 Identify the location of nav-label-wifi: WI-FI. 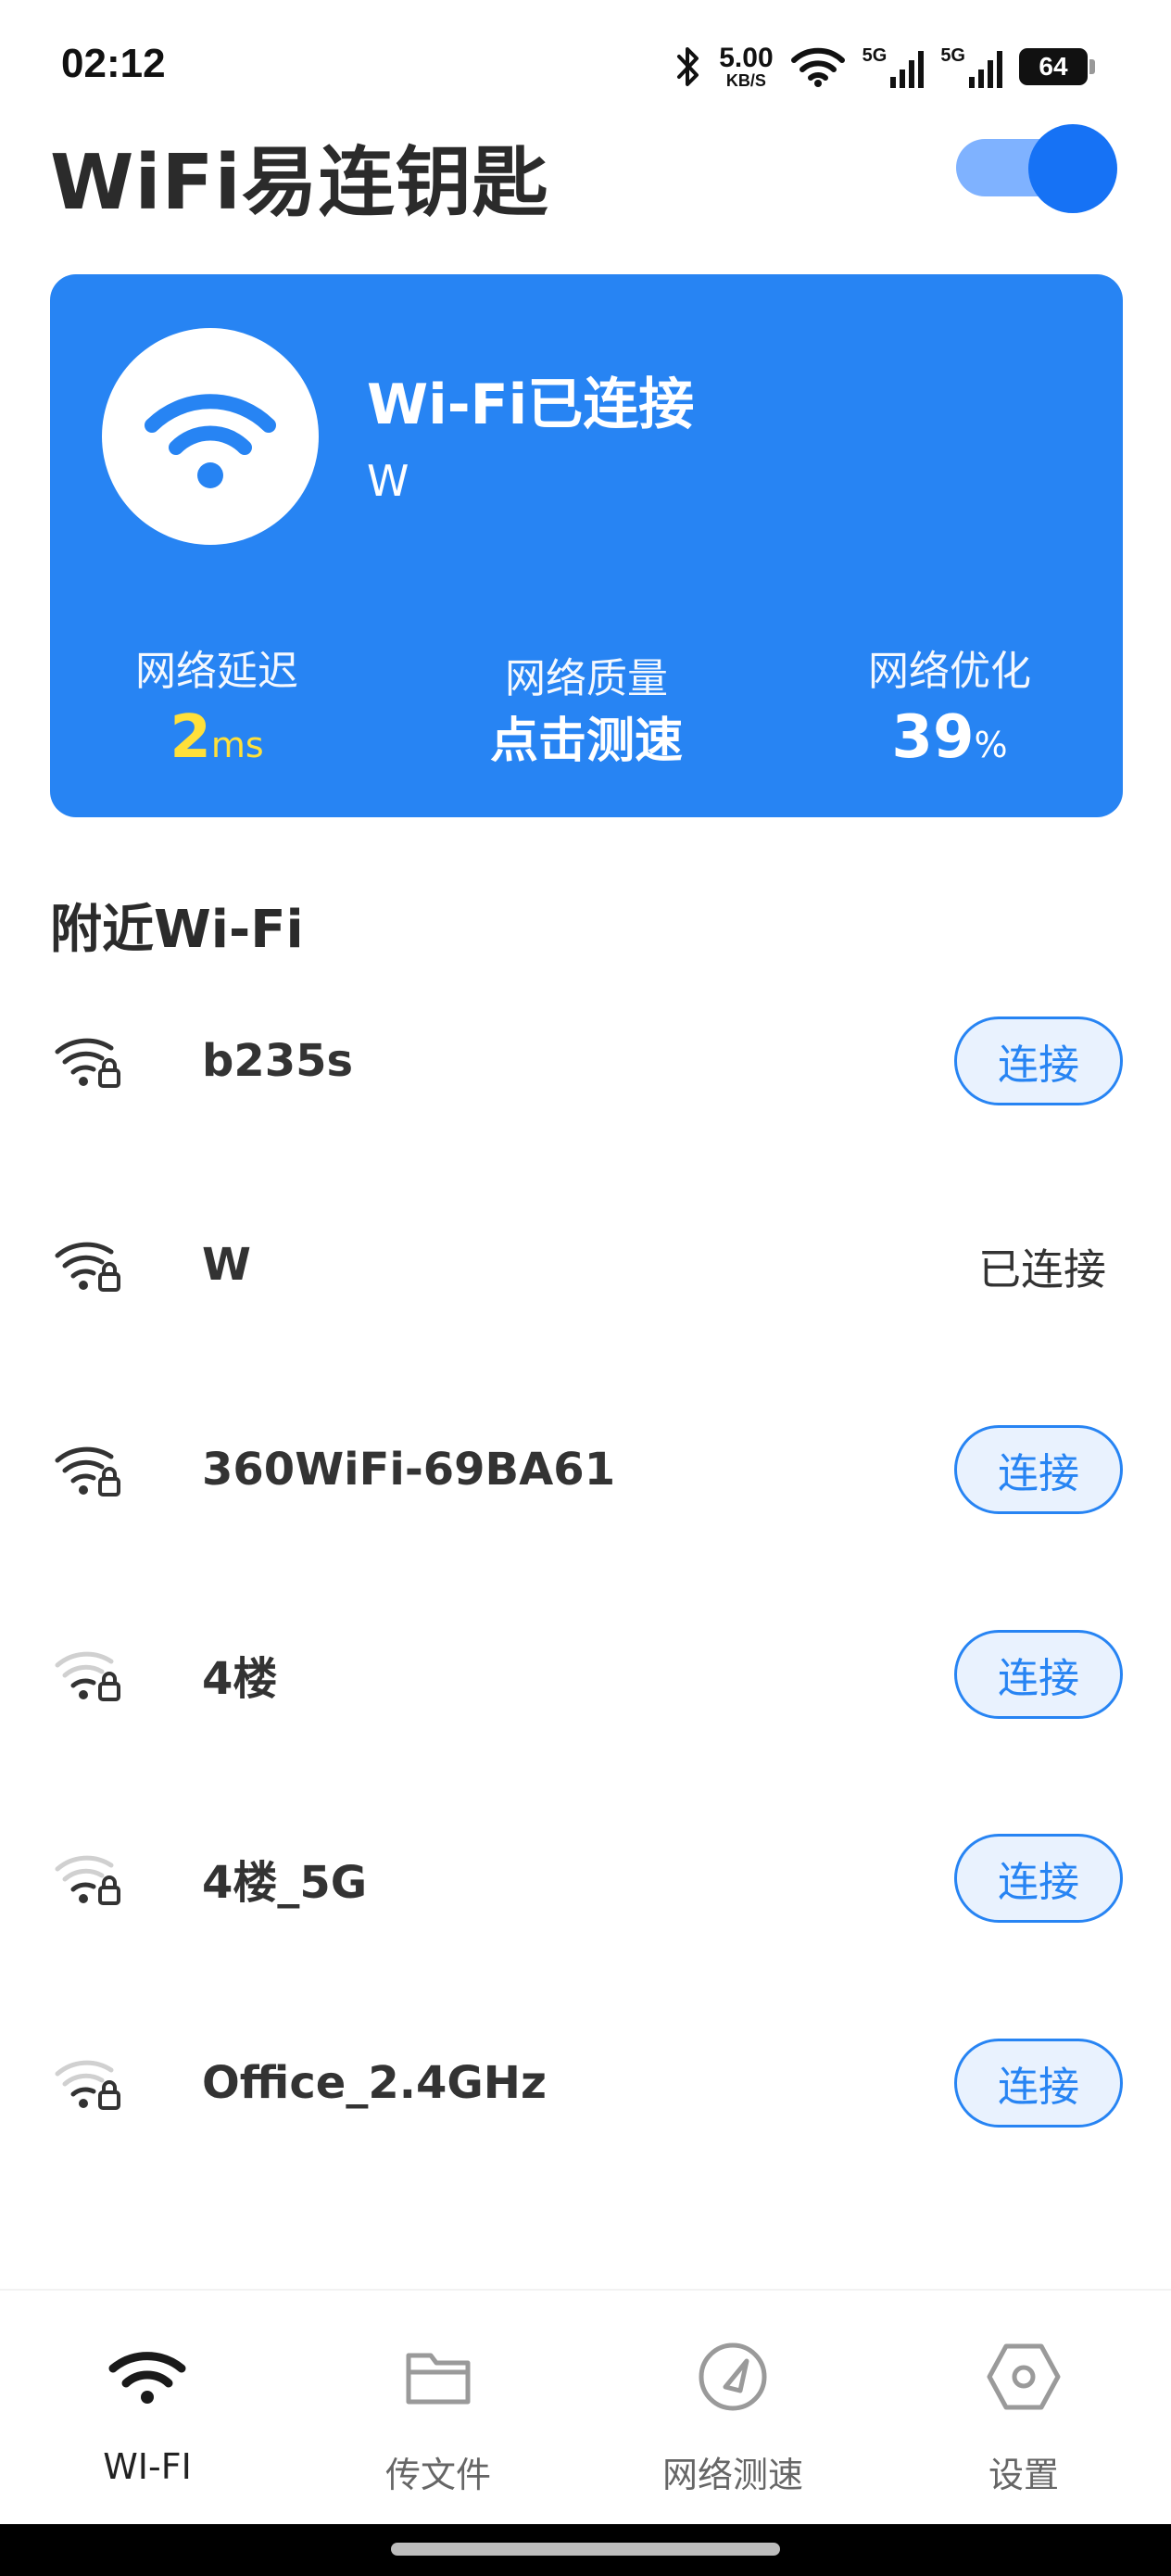
(148, 2466).